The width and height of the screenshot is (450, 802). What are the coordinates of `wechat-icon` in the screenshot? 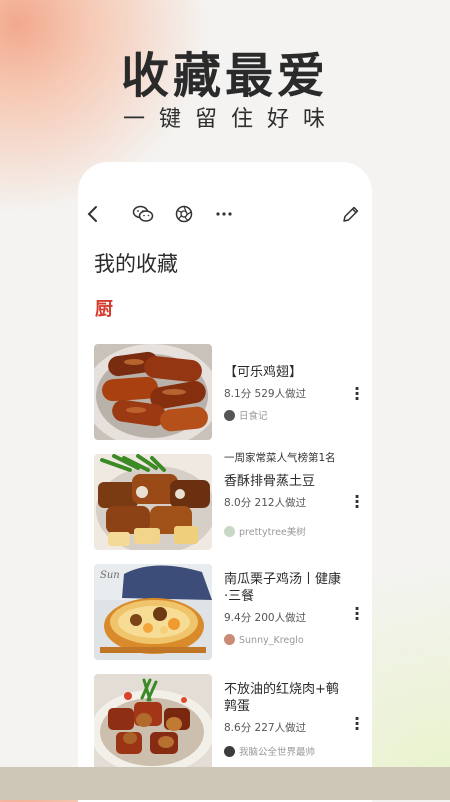 It's located at (143, 214).